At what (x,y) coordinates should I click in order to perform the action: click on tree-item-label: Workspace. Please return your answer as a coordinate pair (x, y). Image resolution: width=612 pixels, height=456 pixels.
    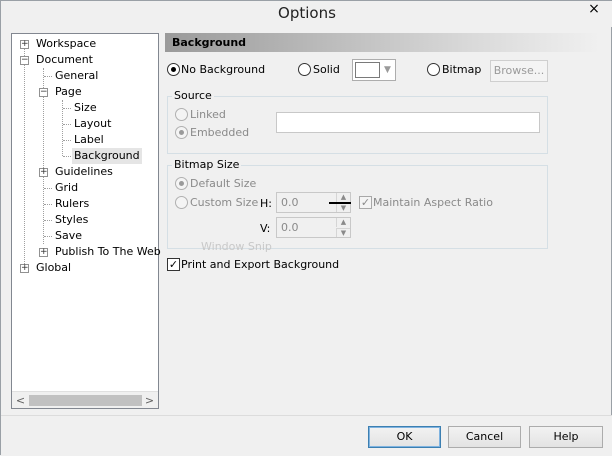
    Looking at the image, I should click on (66, 43).